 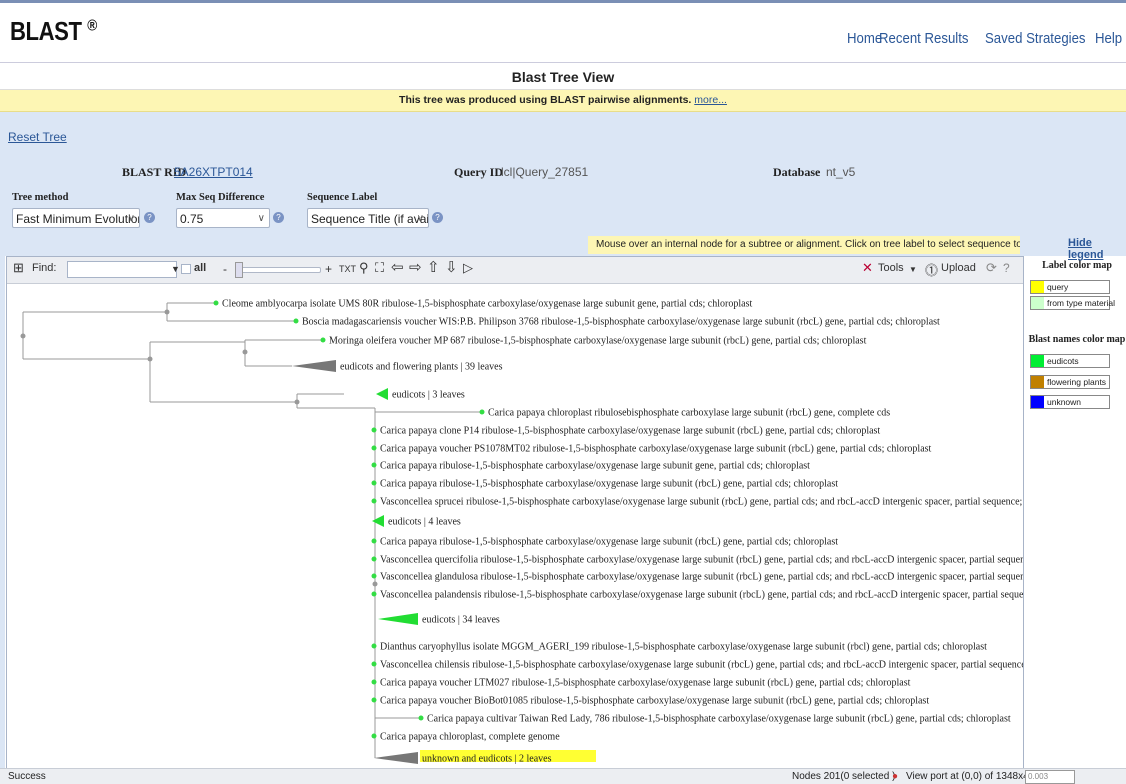 What do you see at coordinates (225, 269) in the screenshot?
I see `zoom-out-icon: -` at bounding box center [225, 269].